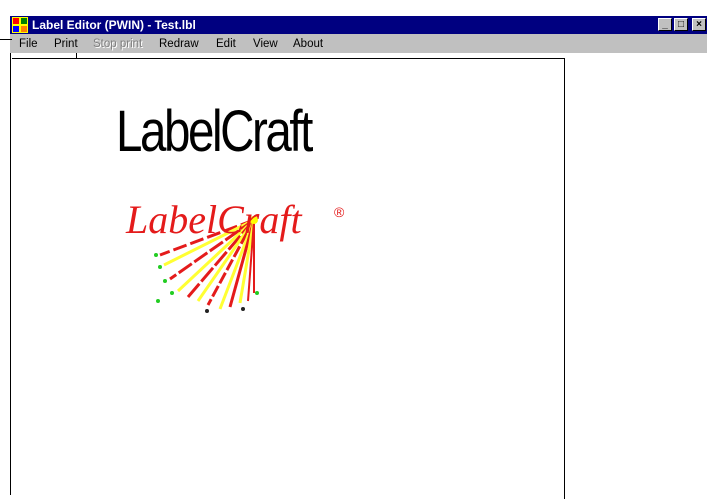  I want to click on menu-stop-print: Stop print, so click(118, 44).